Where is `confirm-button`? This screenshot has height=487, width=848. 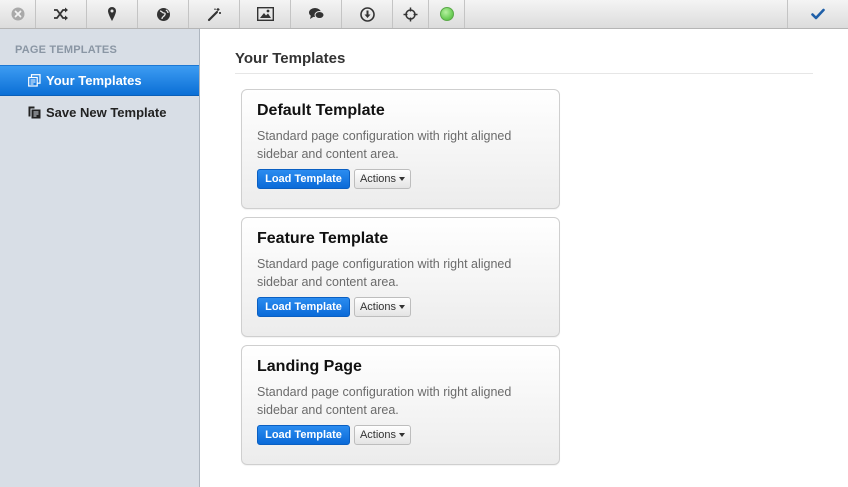 confirm-button is located at coordinates (817, 14).